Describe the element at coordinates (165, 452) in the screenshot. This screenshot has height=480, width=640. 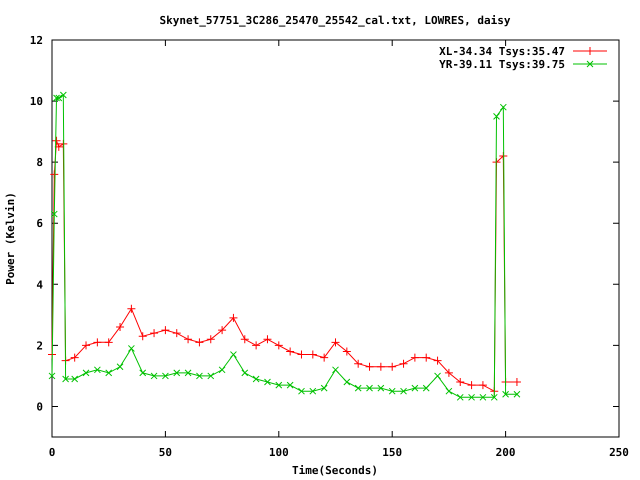
I see `x-tick-label: 50` at that location.